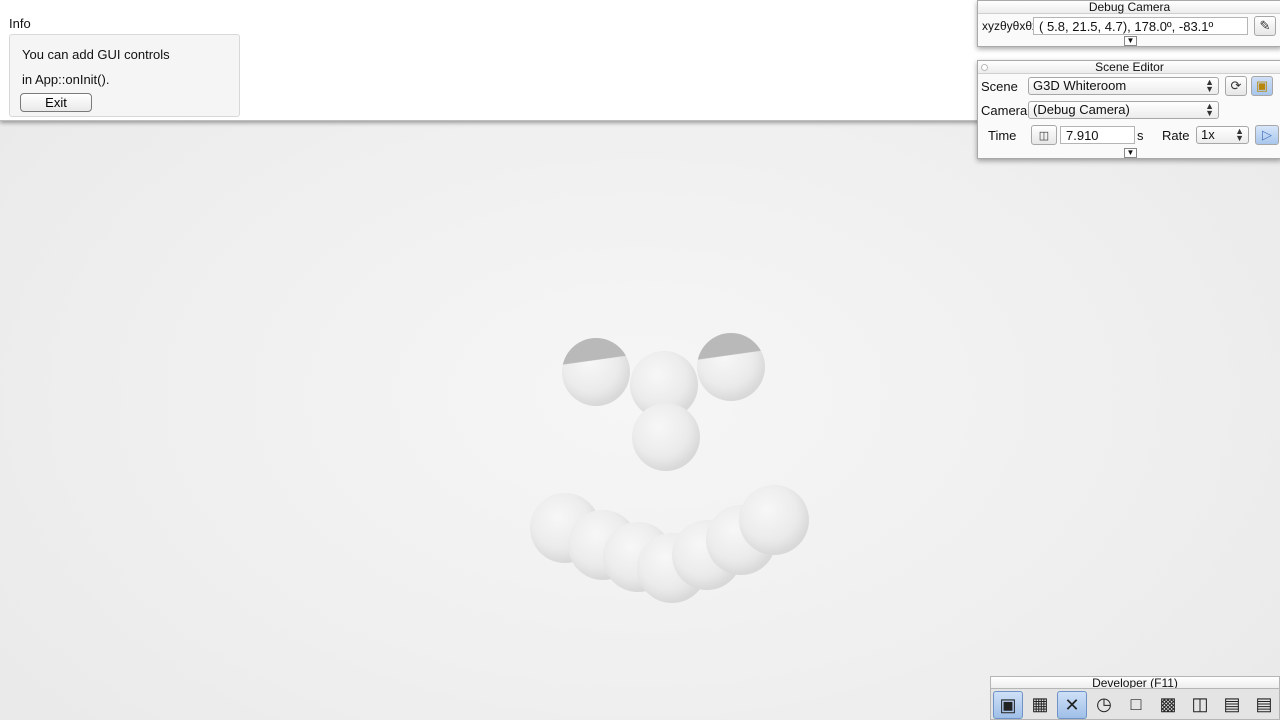 Image resolution: width=1280 pixels, height=720 pixels. What do you see at coordinates (1130, 153) in the screenshot?
I see `scene-editor-expand-arrow: ▼` at bounding box center [1130, 153].